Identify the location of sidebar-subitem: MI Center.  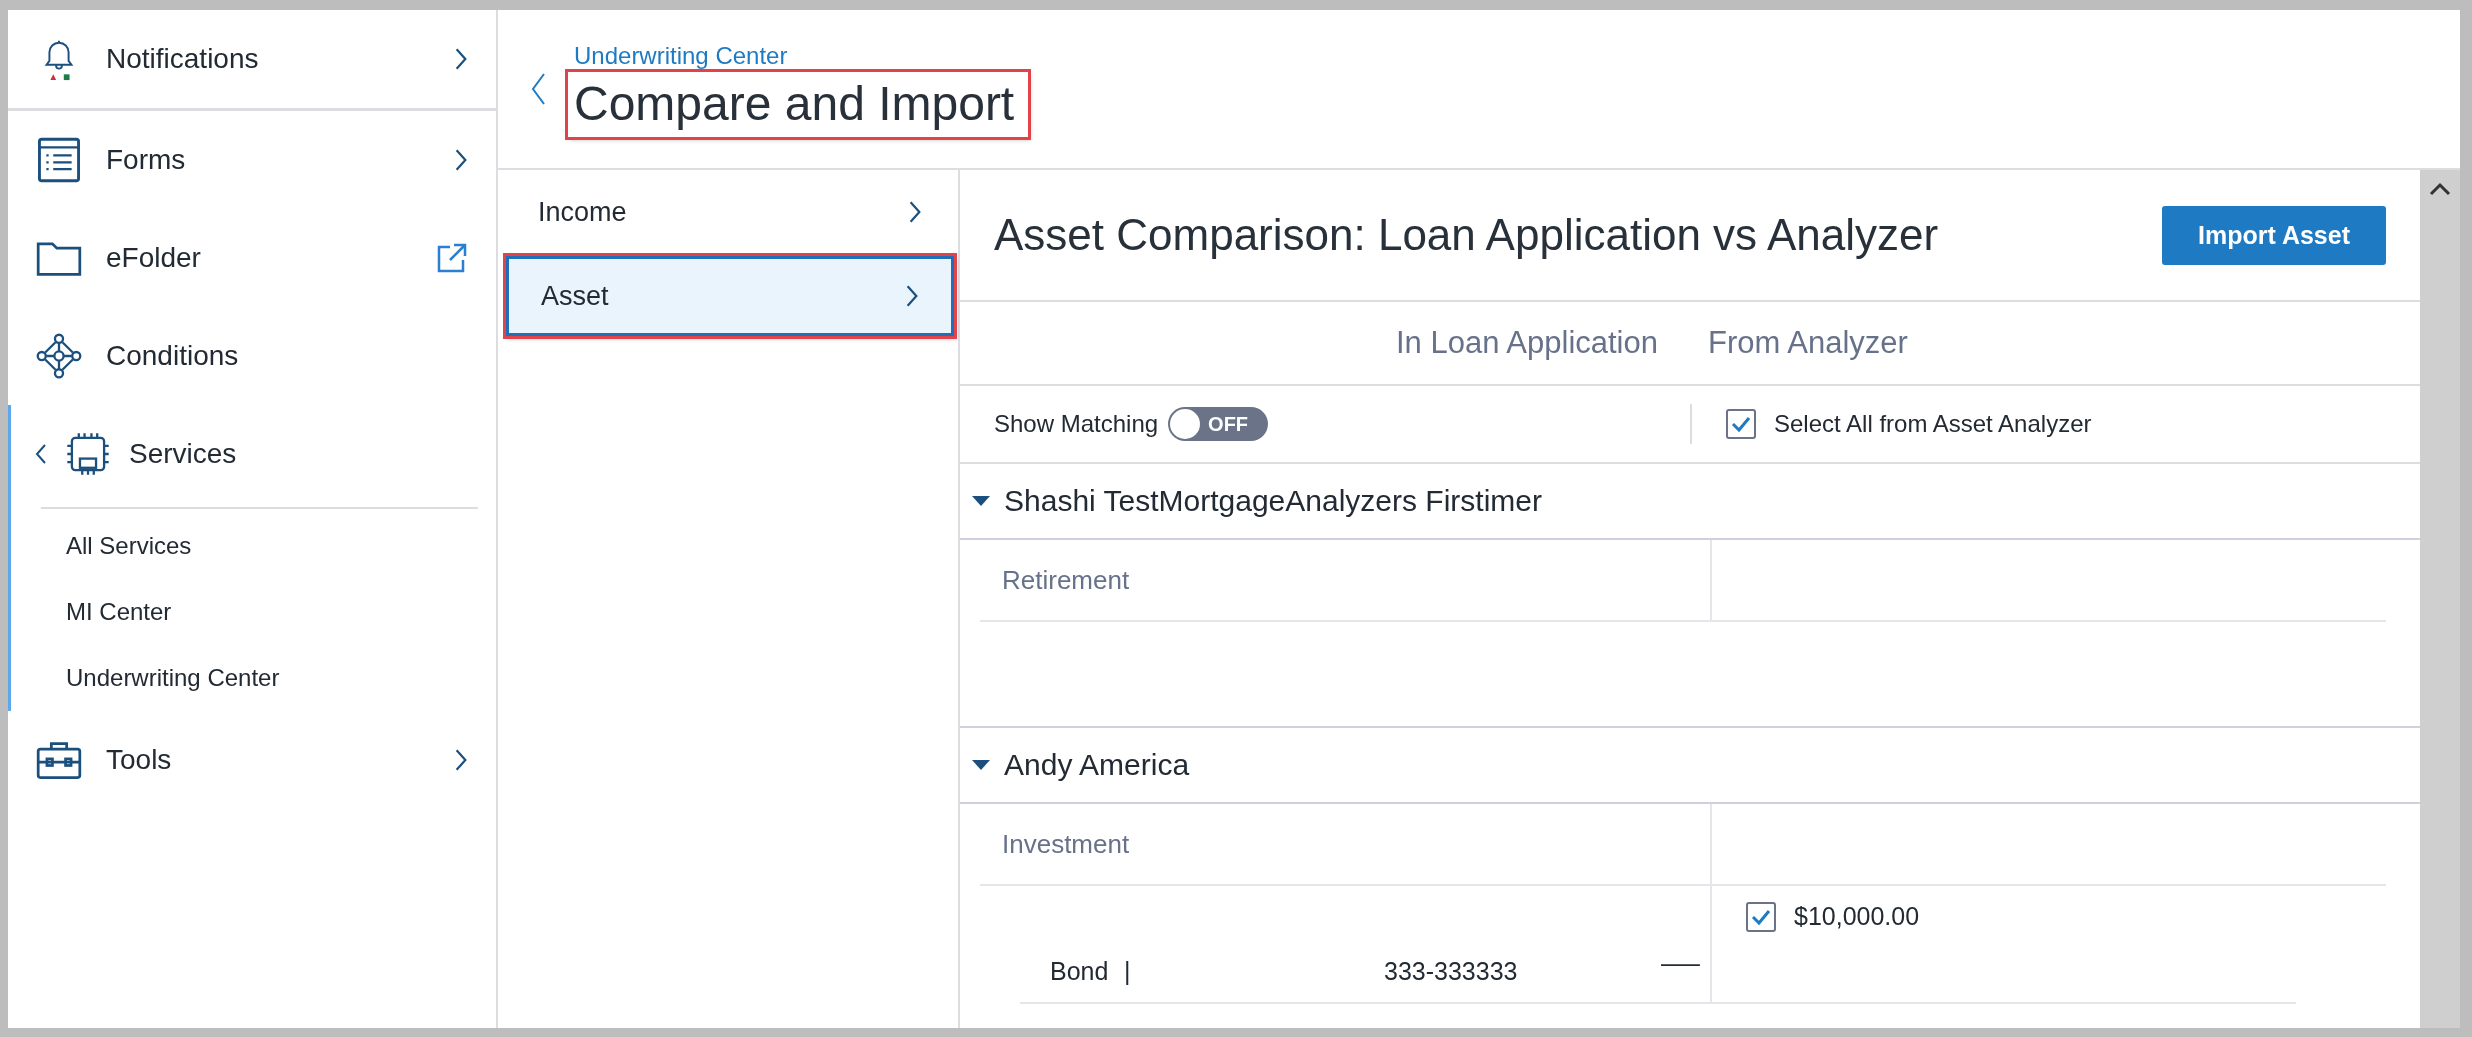
(253, 612).